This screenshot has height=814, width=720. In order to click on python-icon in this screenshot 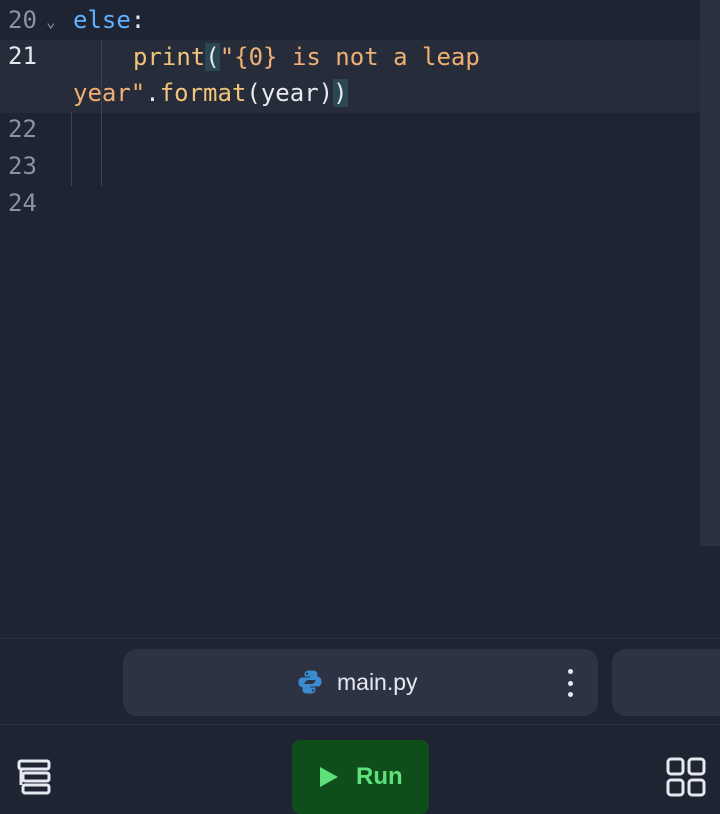, I will do `click(310, 682)`.